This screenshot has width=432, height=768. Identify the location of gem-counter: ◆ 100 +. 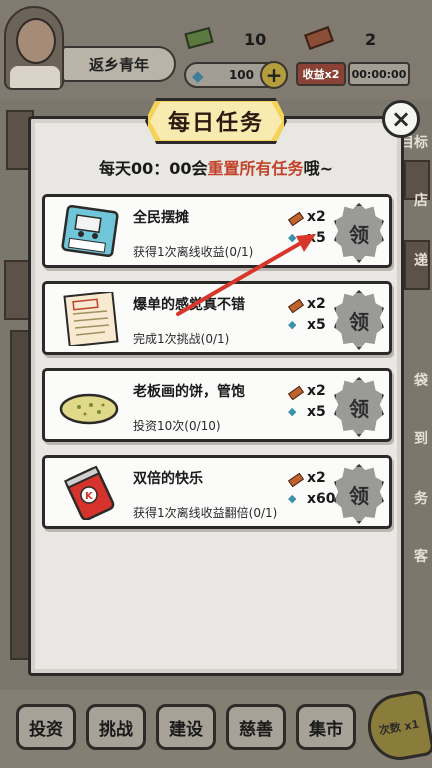
(236, 75).